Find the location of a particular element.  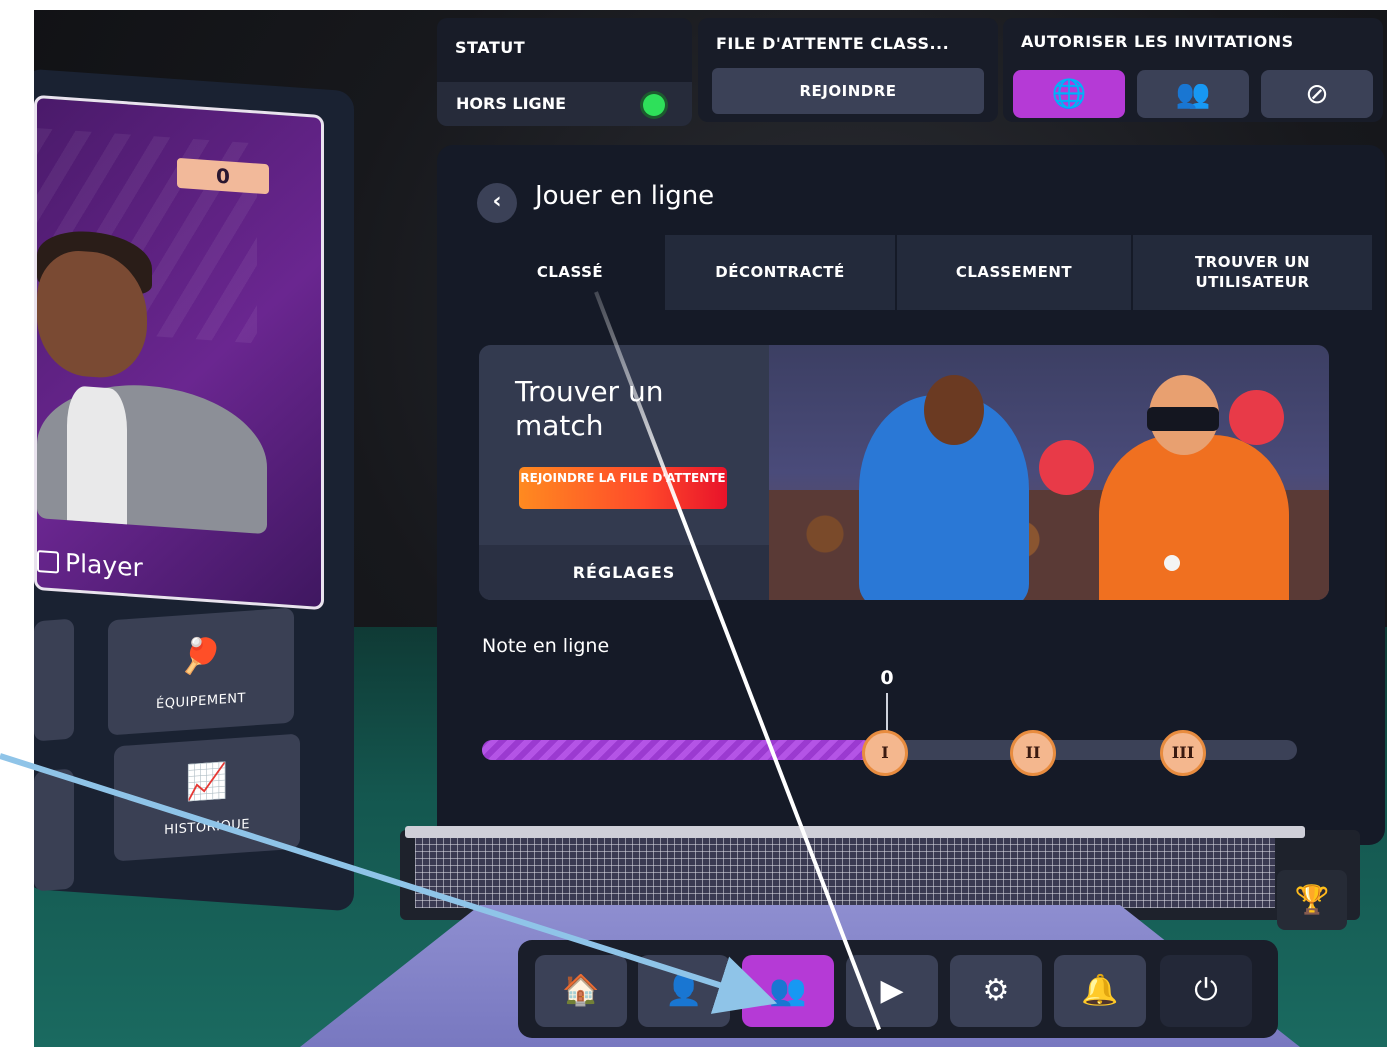

avatar-shirt is located at coordinates (97, 455).